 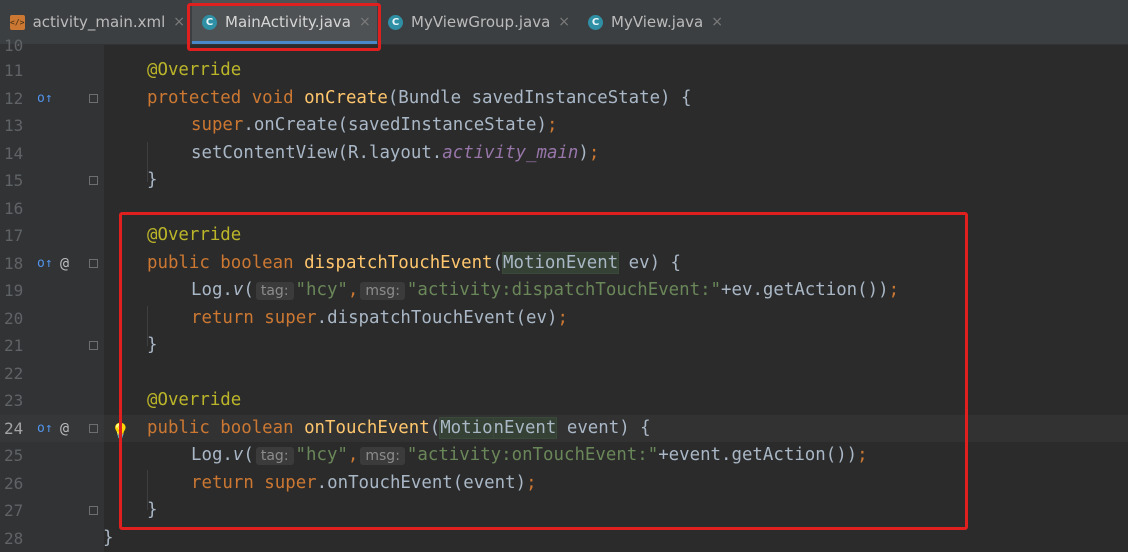 What do you see at coordinates (564, 400) in the screenshot?
I see `code-line: 23 @Override` at bounding box center [564, 400].